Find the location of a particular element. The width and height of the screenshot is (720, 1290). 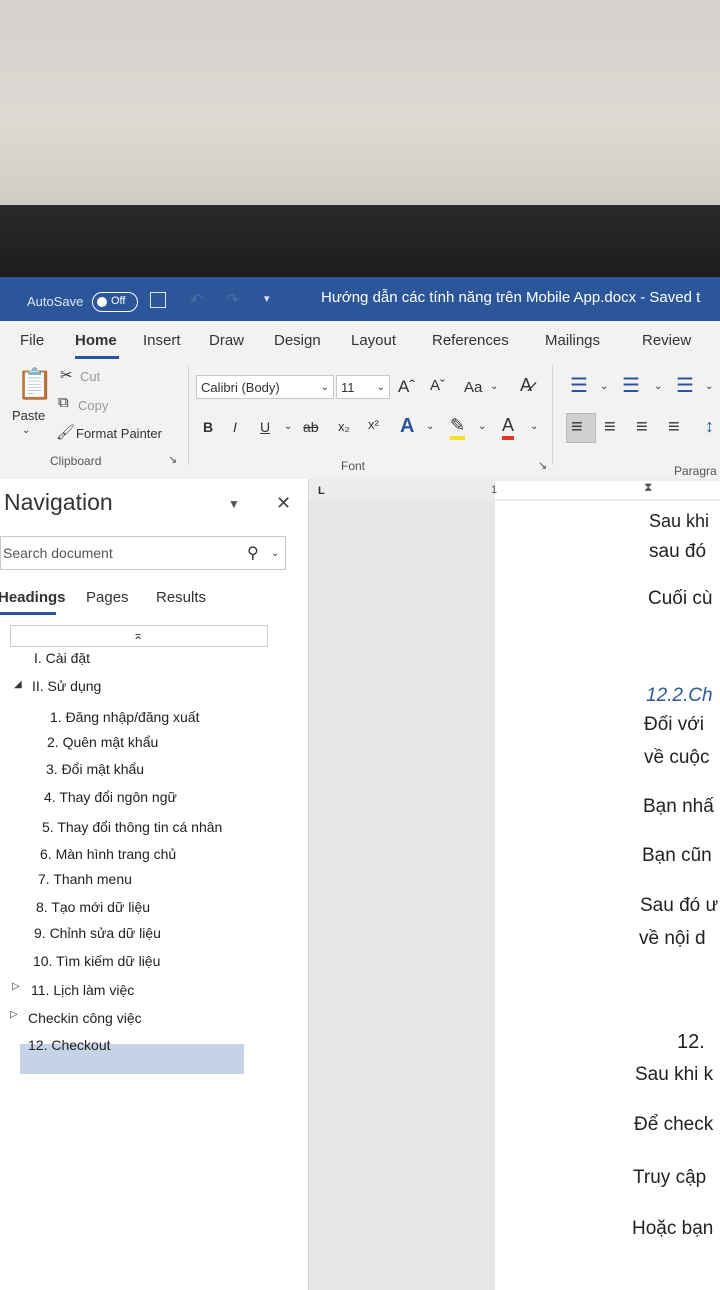

search-document-field: Search document ⚲ ⌄ is located at coordinates (143, 553).